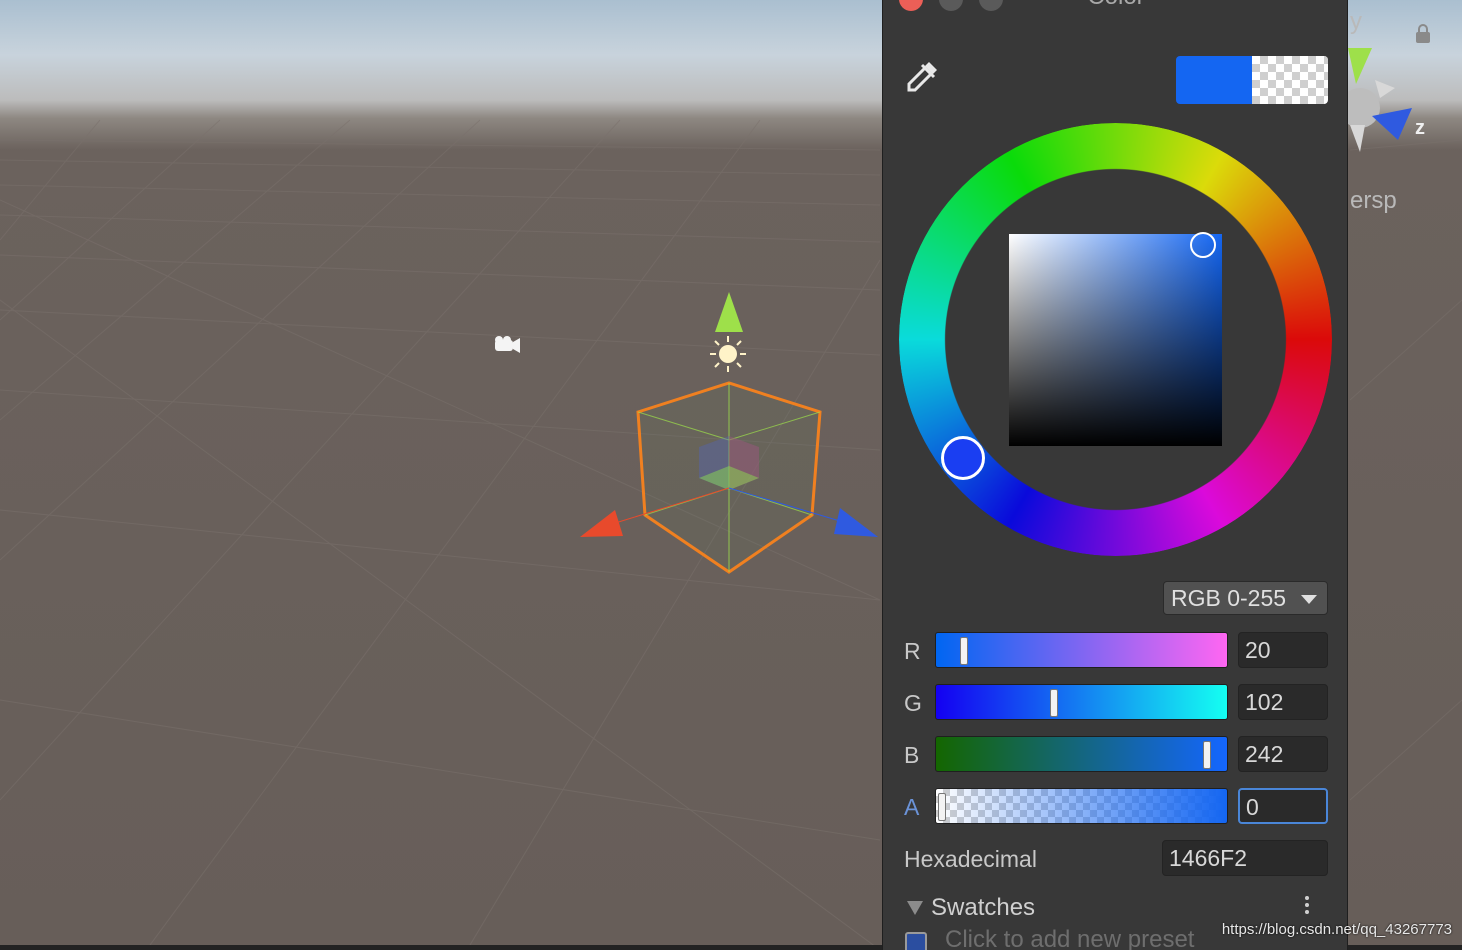 The image size is (1462, 950). I want to click on color-mode-dropdown: RGB 0-255, so click(1245, 598).